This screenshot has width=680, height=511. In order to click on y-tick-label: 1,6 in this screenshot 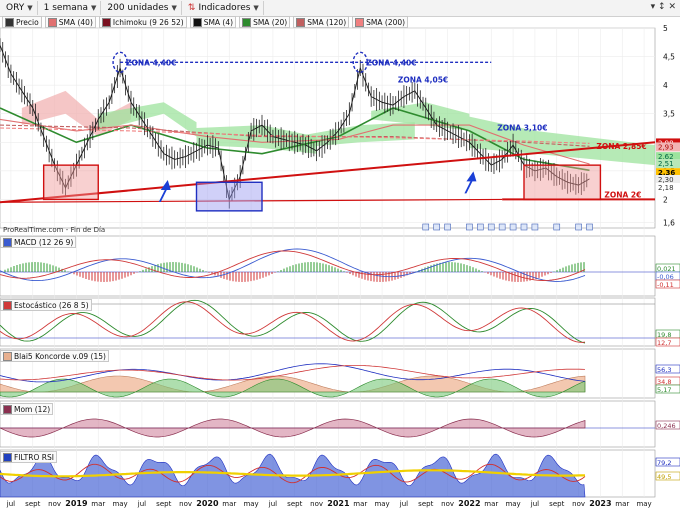, I will do `click(669, 222)`.